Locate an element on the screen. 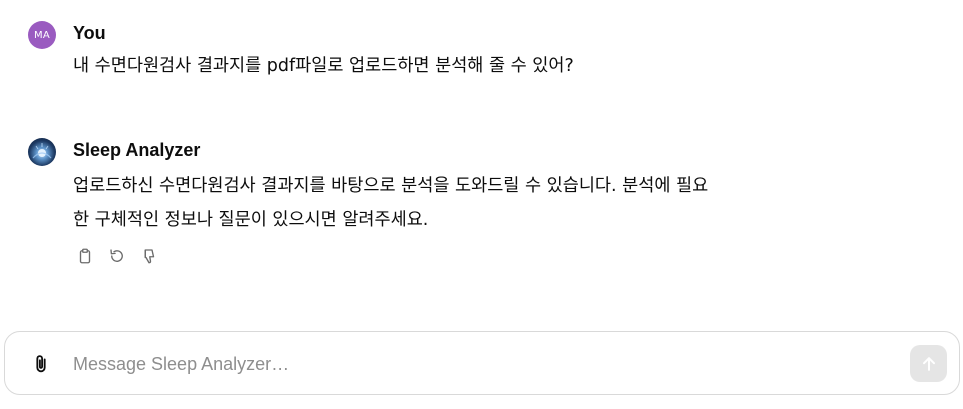 The height and width of the screenshot is (409, 963). arrow-up-icon is located at coordinates (928, 363).